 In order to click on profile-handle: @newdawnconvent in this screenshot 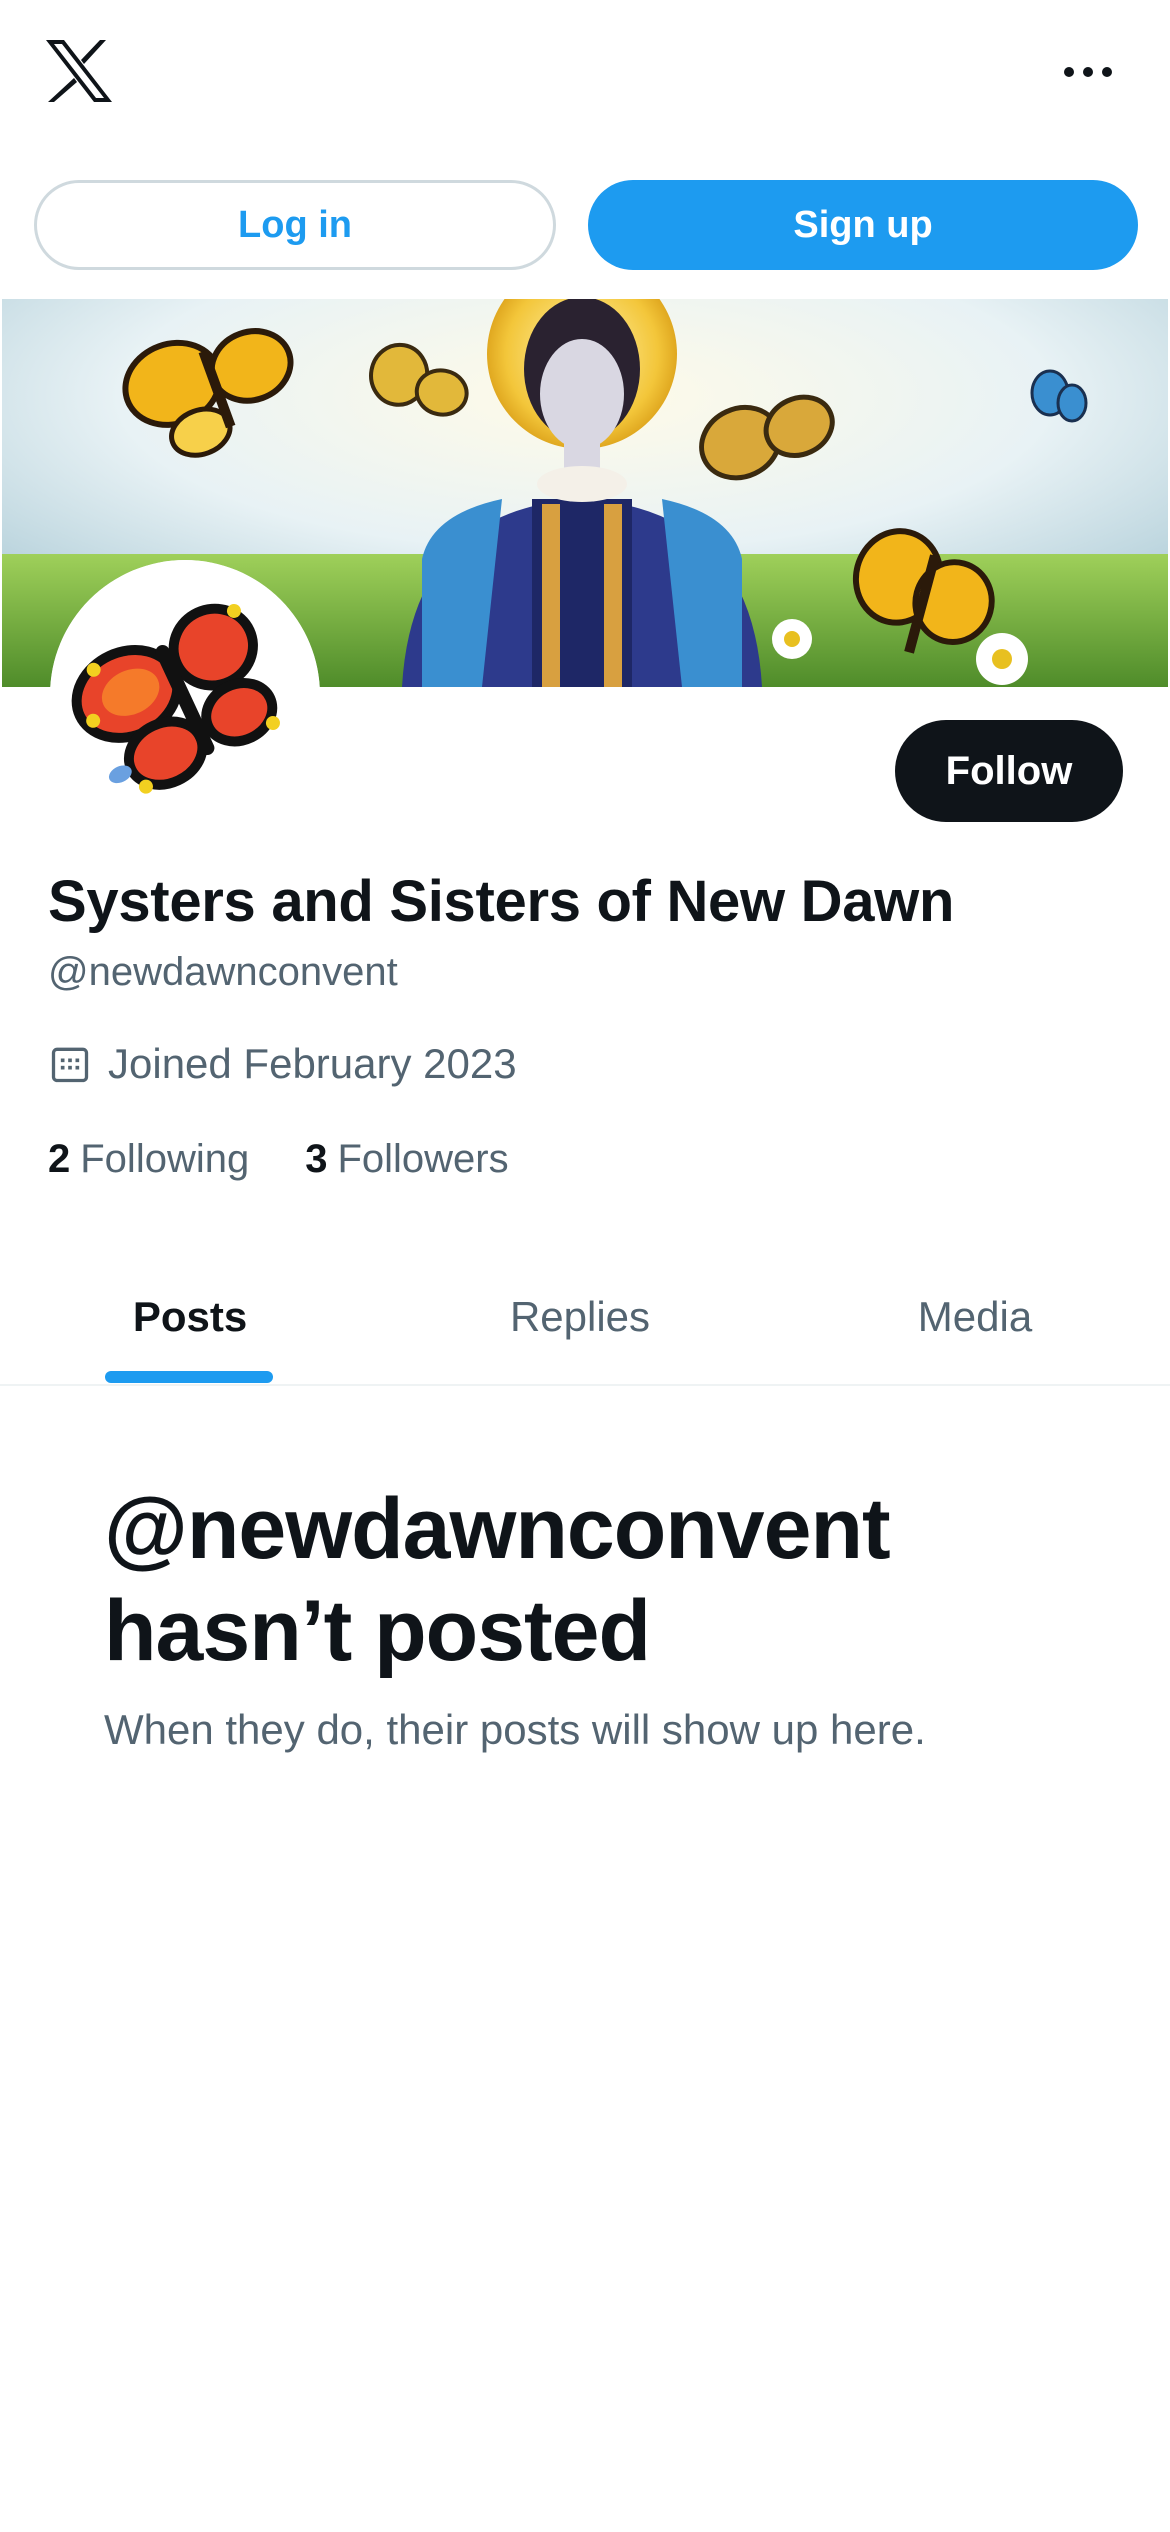, I will do `click(223, 972)`.